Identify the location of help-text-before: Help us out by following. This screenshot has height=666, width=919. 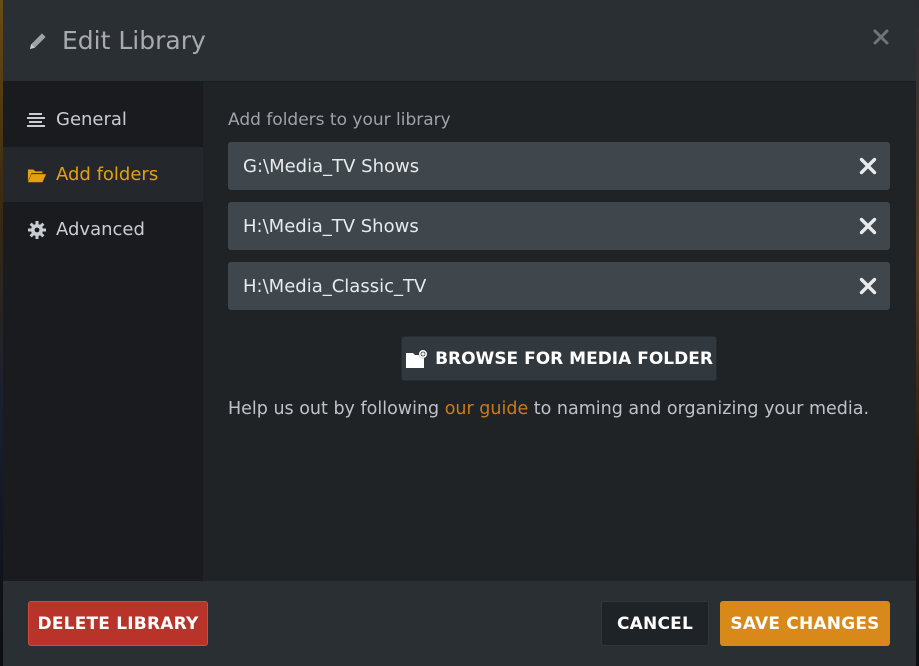
(336, 409).